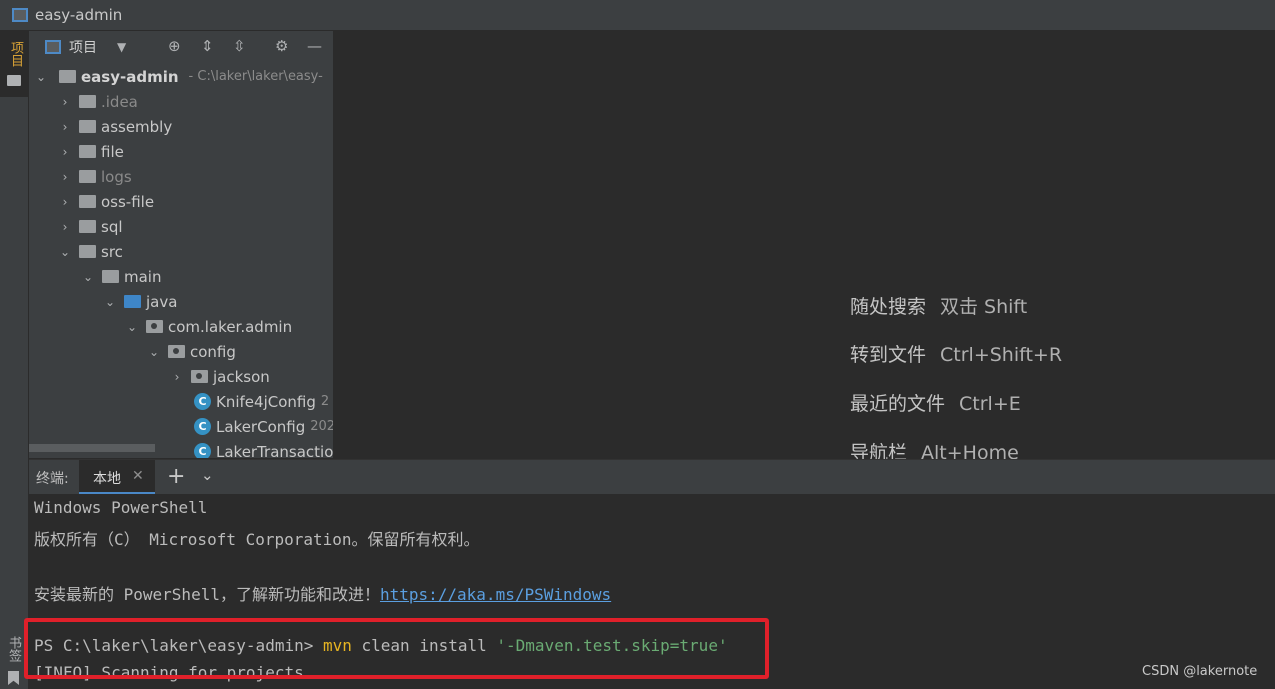 This screenshot has width=1275, height=689. I want to click on hint-label: 转到文件, so click(888, 355).